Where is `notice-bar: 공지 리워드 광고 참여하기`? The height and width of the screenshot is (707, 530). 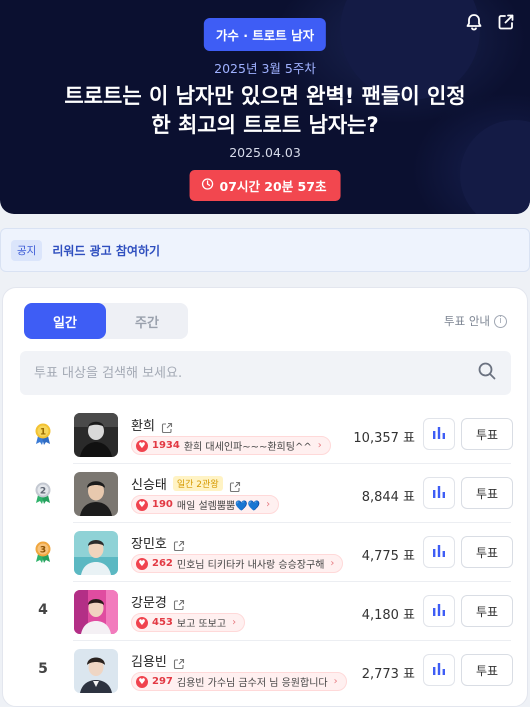
notice-bar: 공지 리워드 광고 참여하기 is located at coordinates (265, 250).